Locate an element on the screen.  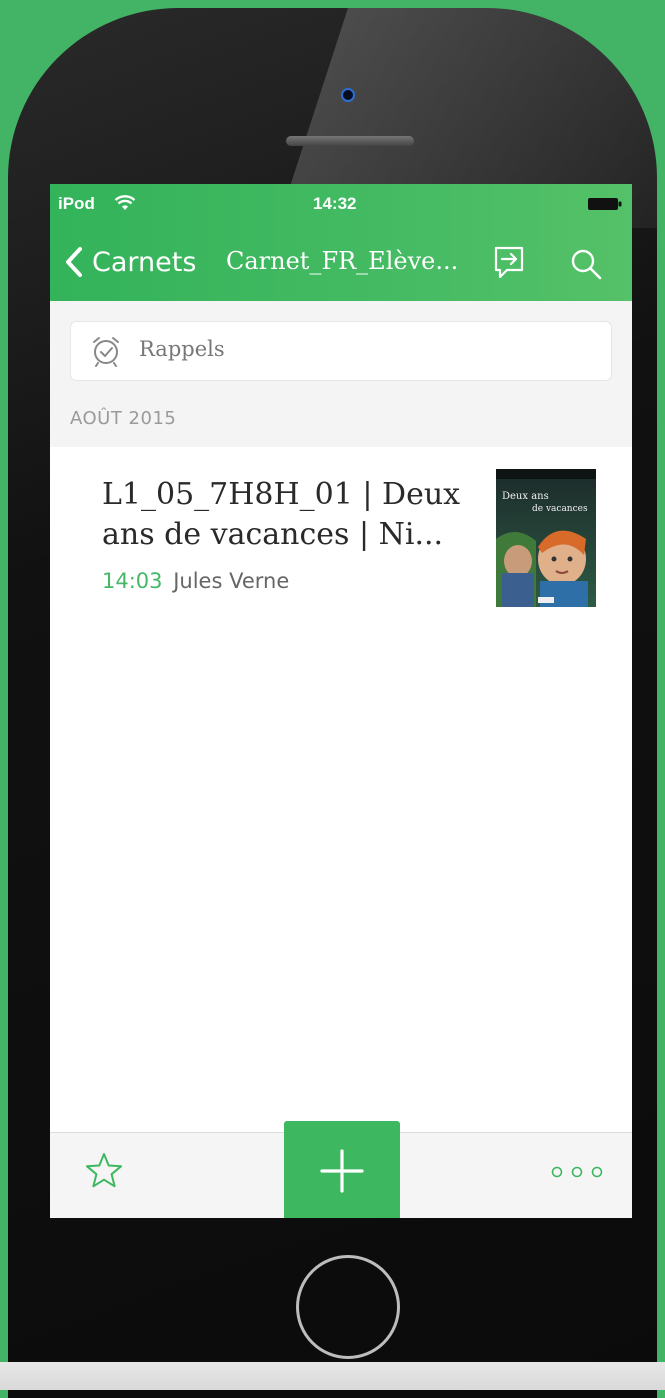
home-button is located at coordinates (348, 1307).